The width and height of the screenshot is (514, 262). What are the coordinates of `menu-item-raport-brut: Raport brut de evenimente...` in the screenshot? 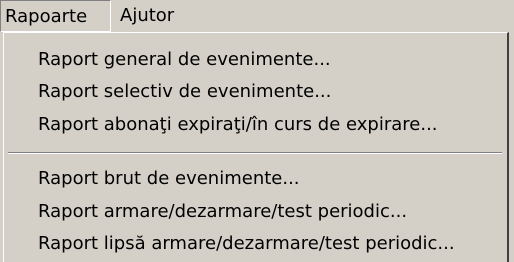 It's located at (169, 179).